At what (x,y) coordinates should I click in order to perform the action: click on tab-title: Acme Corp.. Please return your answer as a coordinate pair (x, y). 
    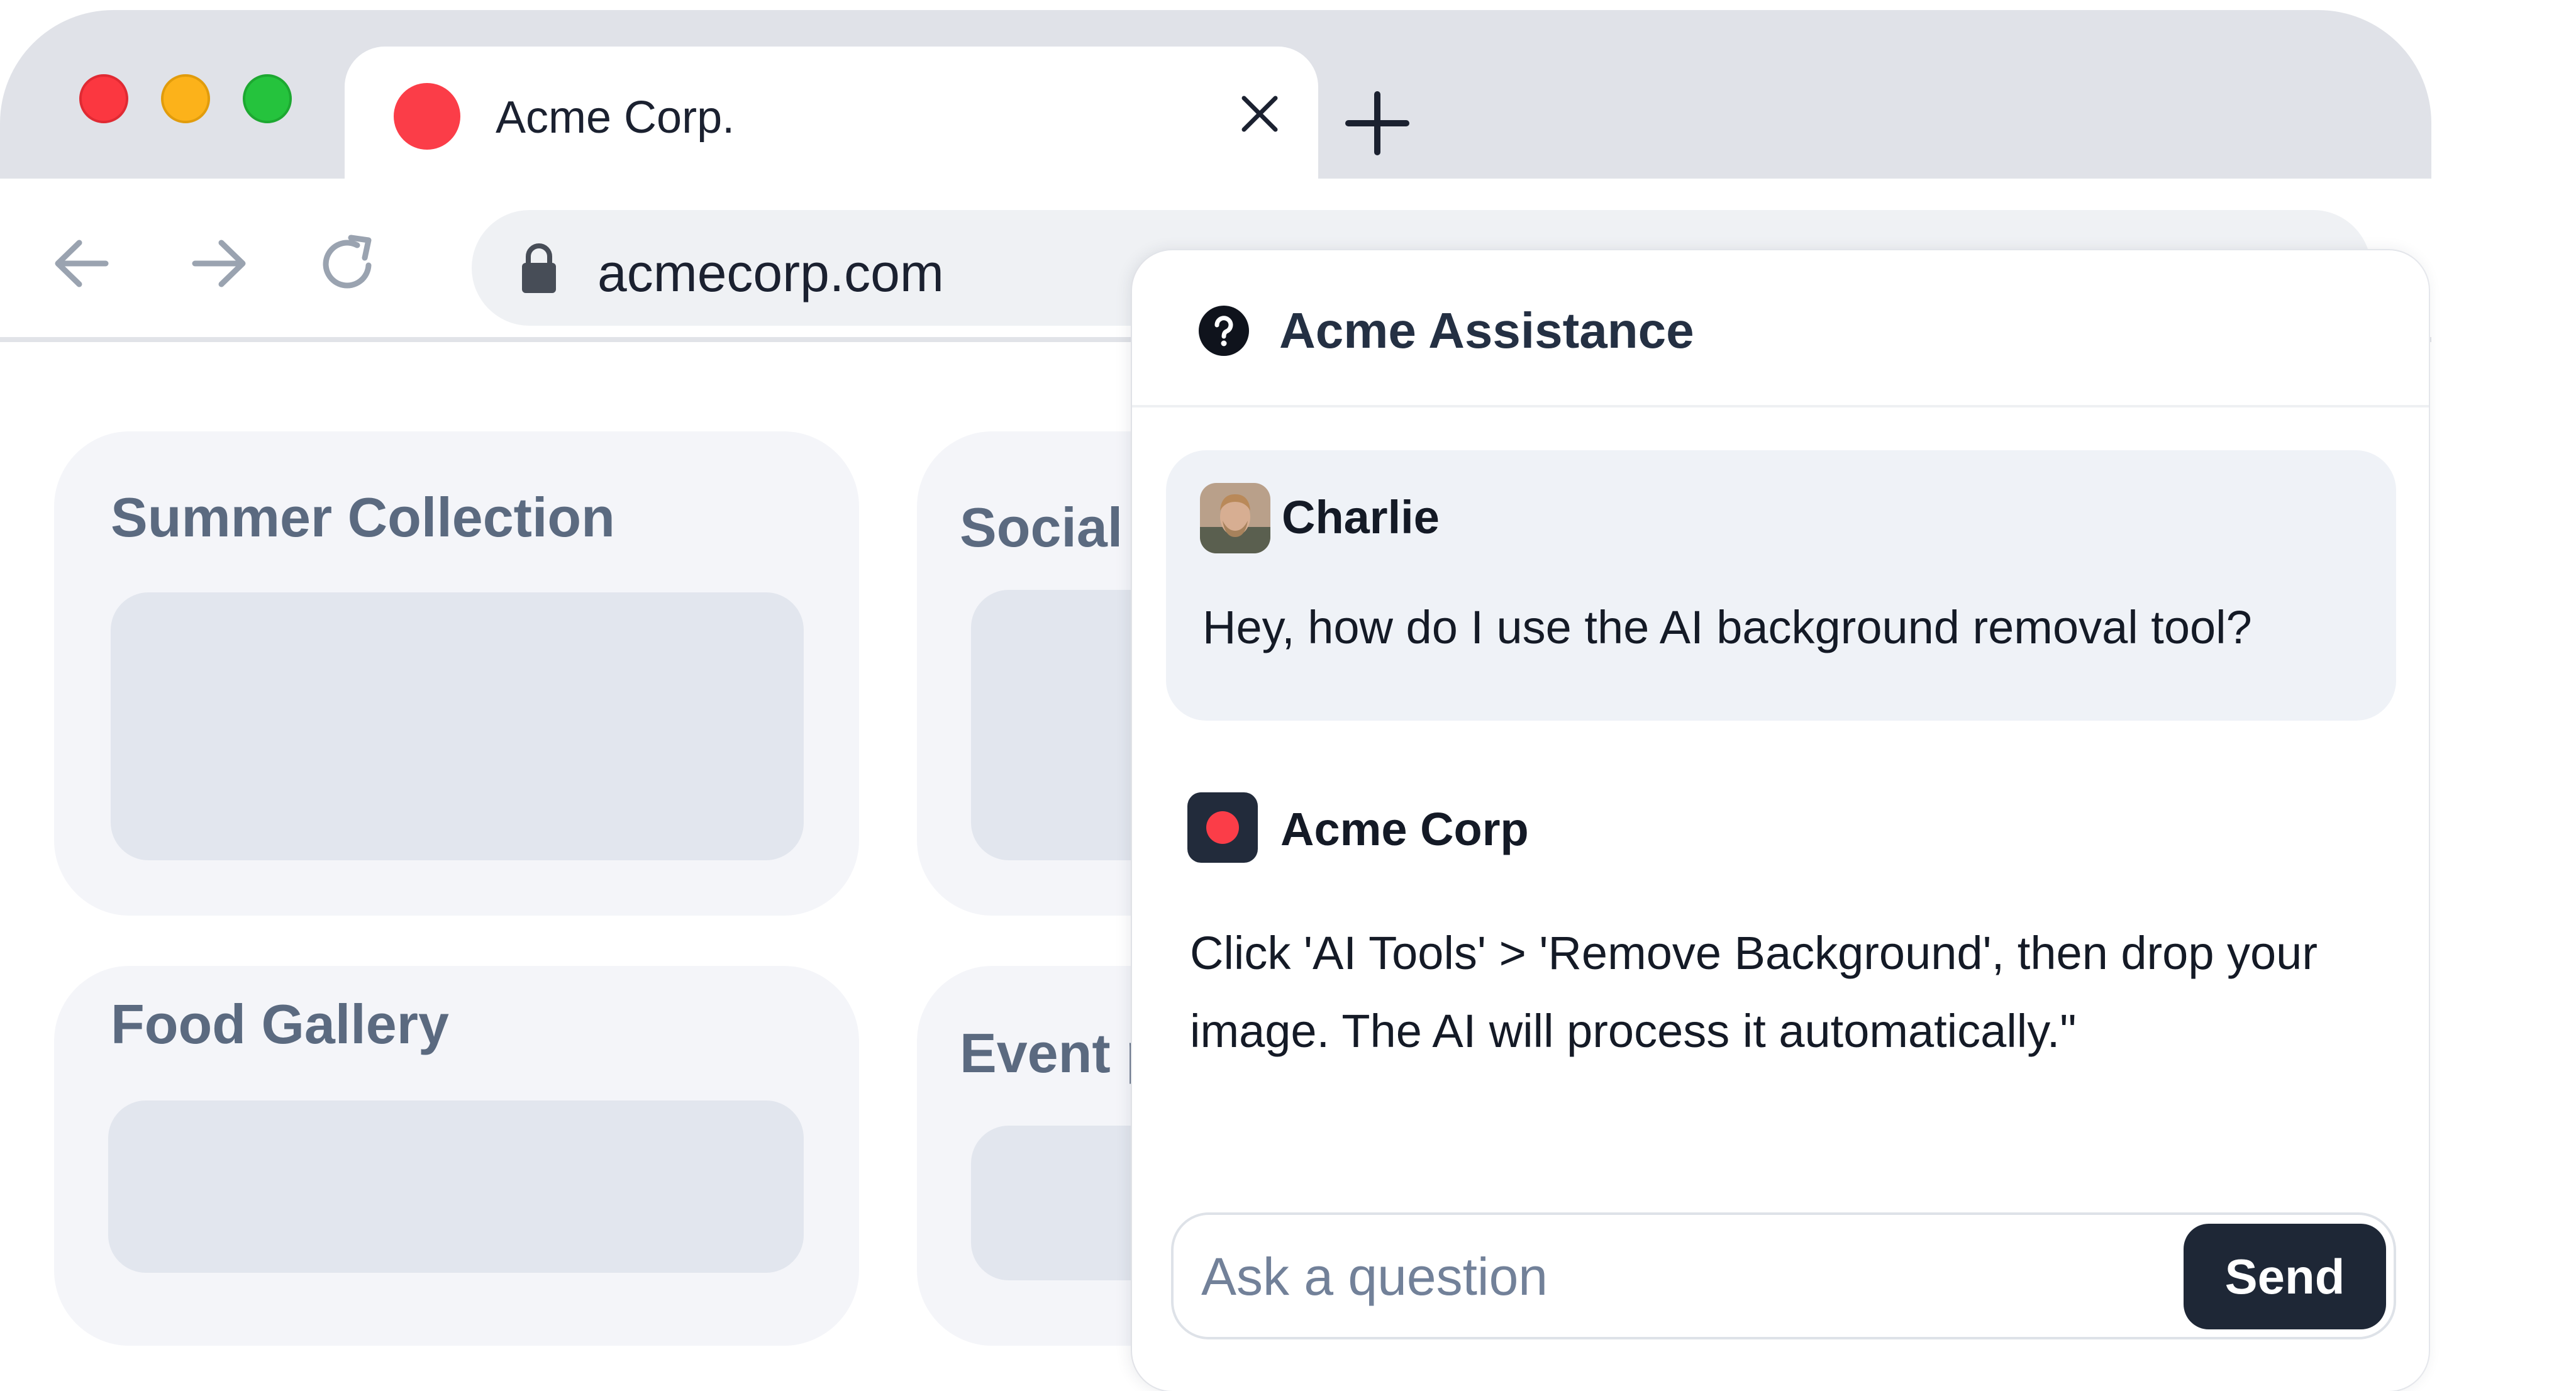
    Looking at the image, I should click on (615, 117).